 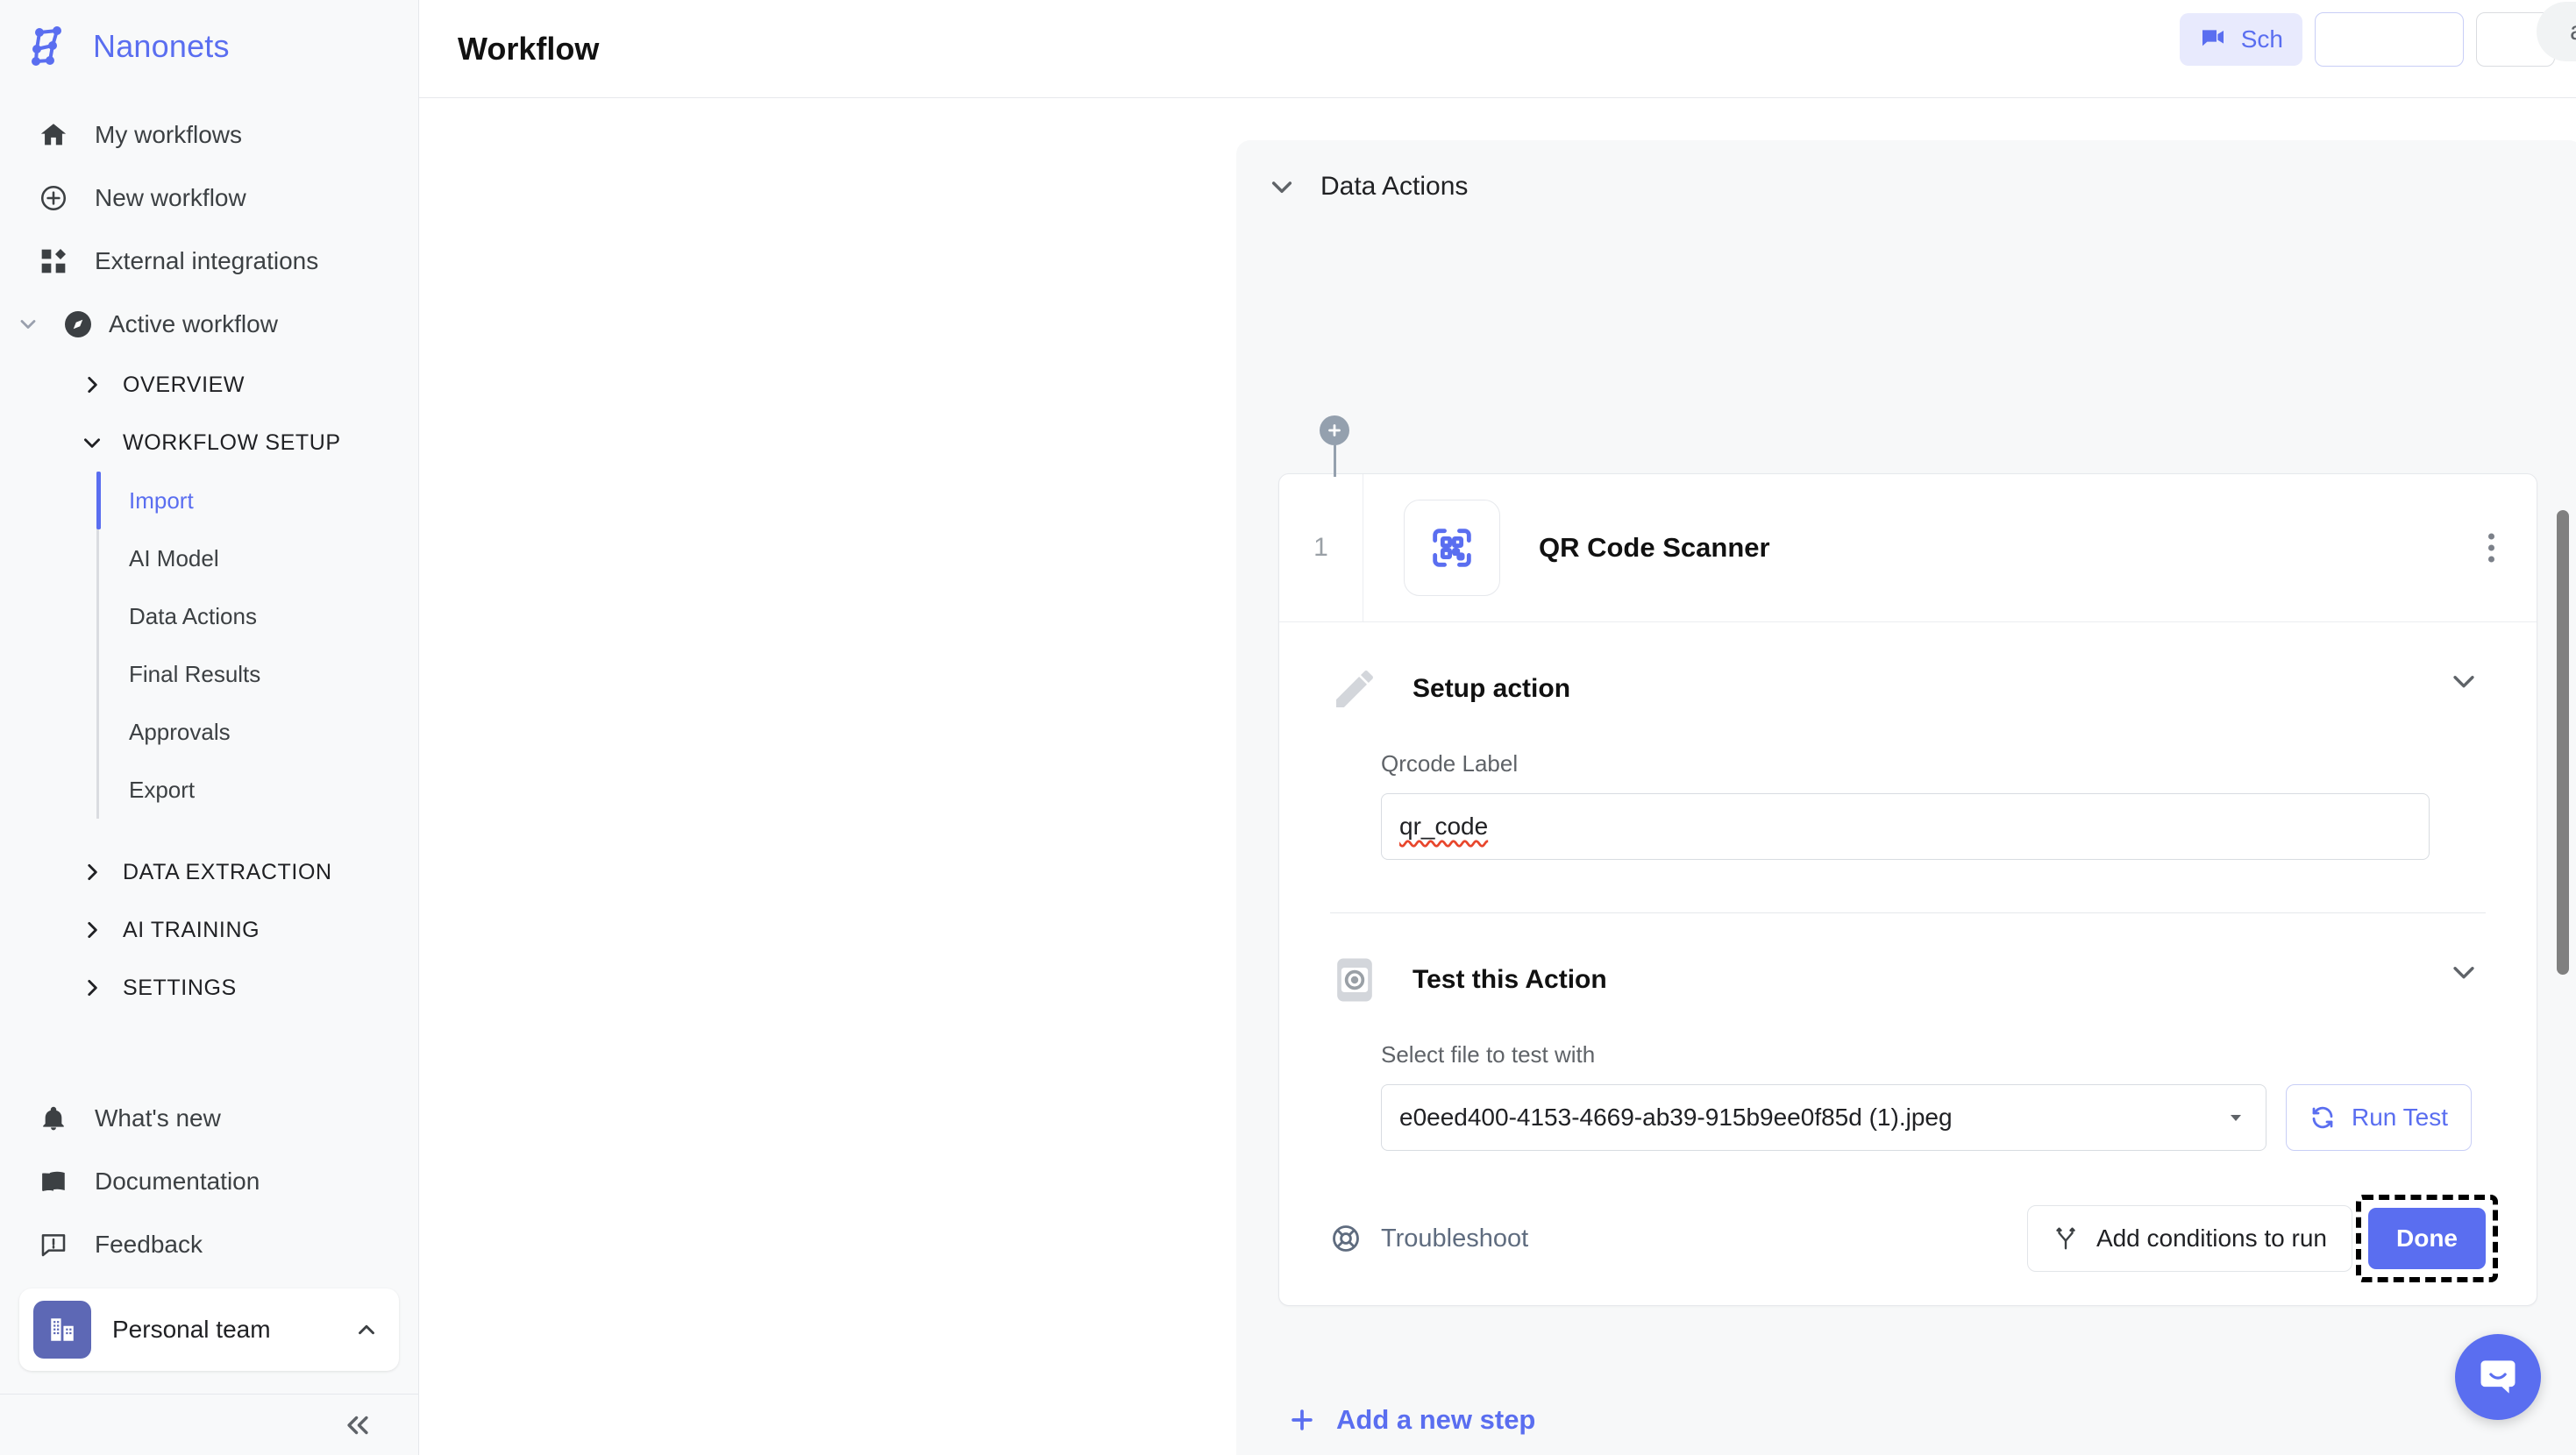 I want to click on done-button-wrapper: Done, so click(x=2427, y=1238).